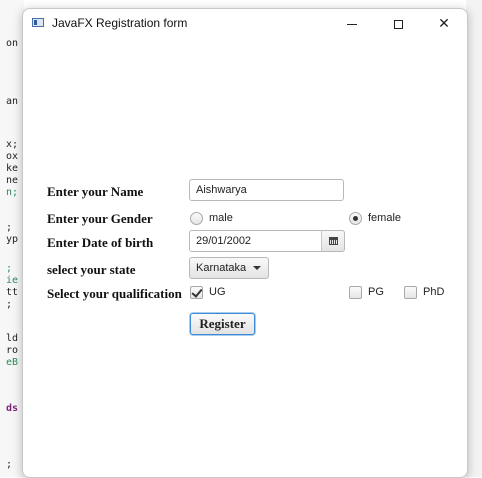  I want to click on gender-female-label: female, so click(384, 218).